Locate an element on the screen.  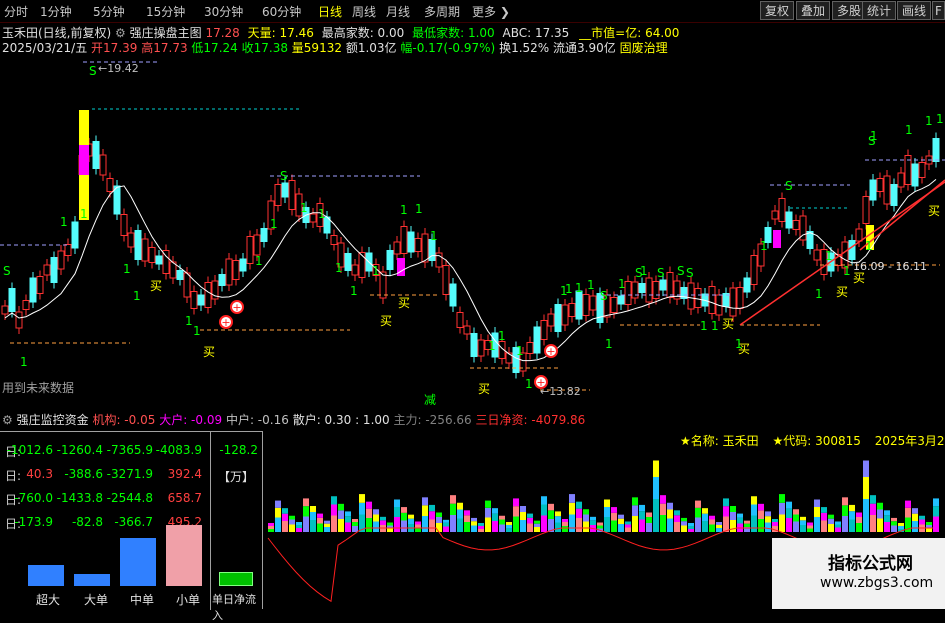
cell: -7365.9 is located at coordinates (129, 450).